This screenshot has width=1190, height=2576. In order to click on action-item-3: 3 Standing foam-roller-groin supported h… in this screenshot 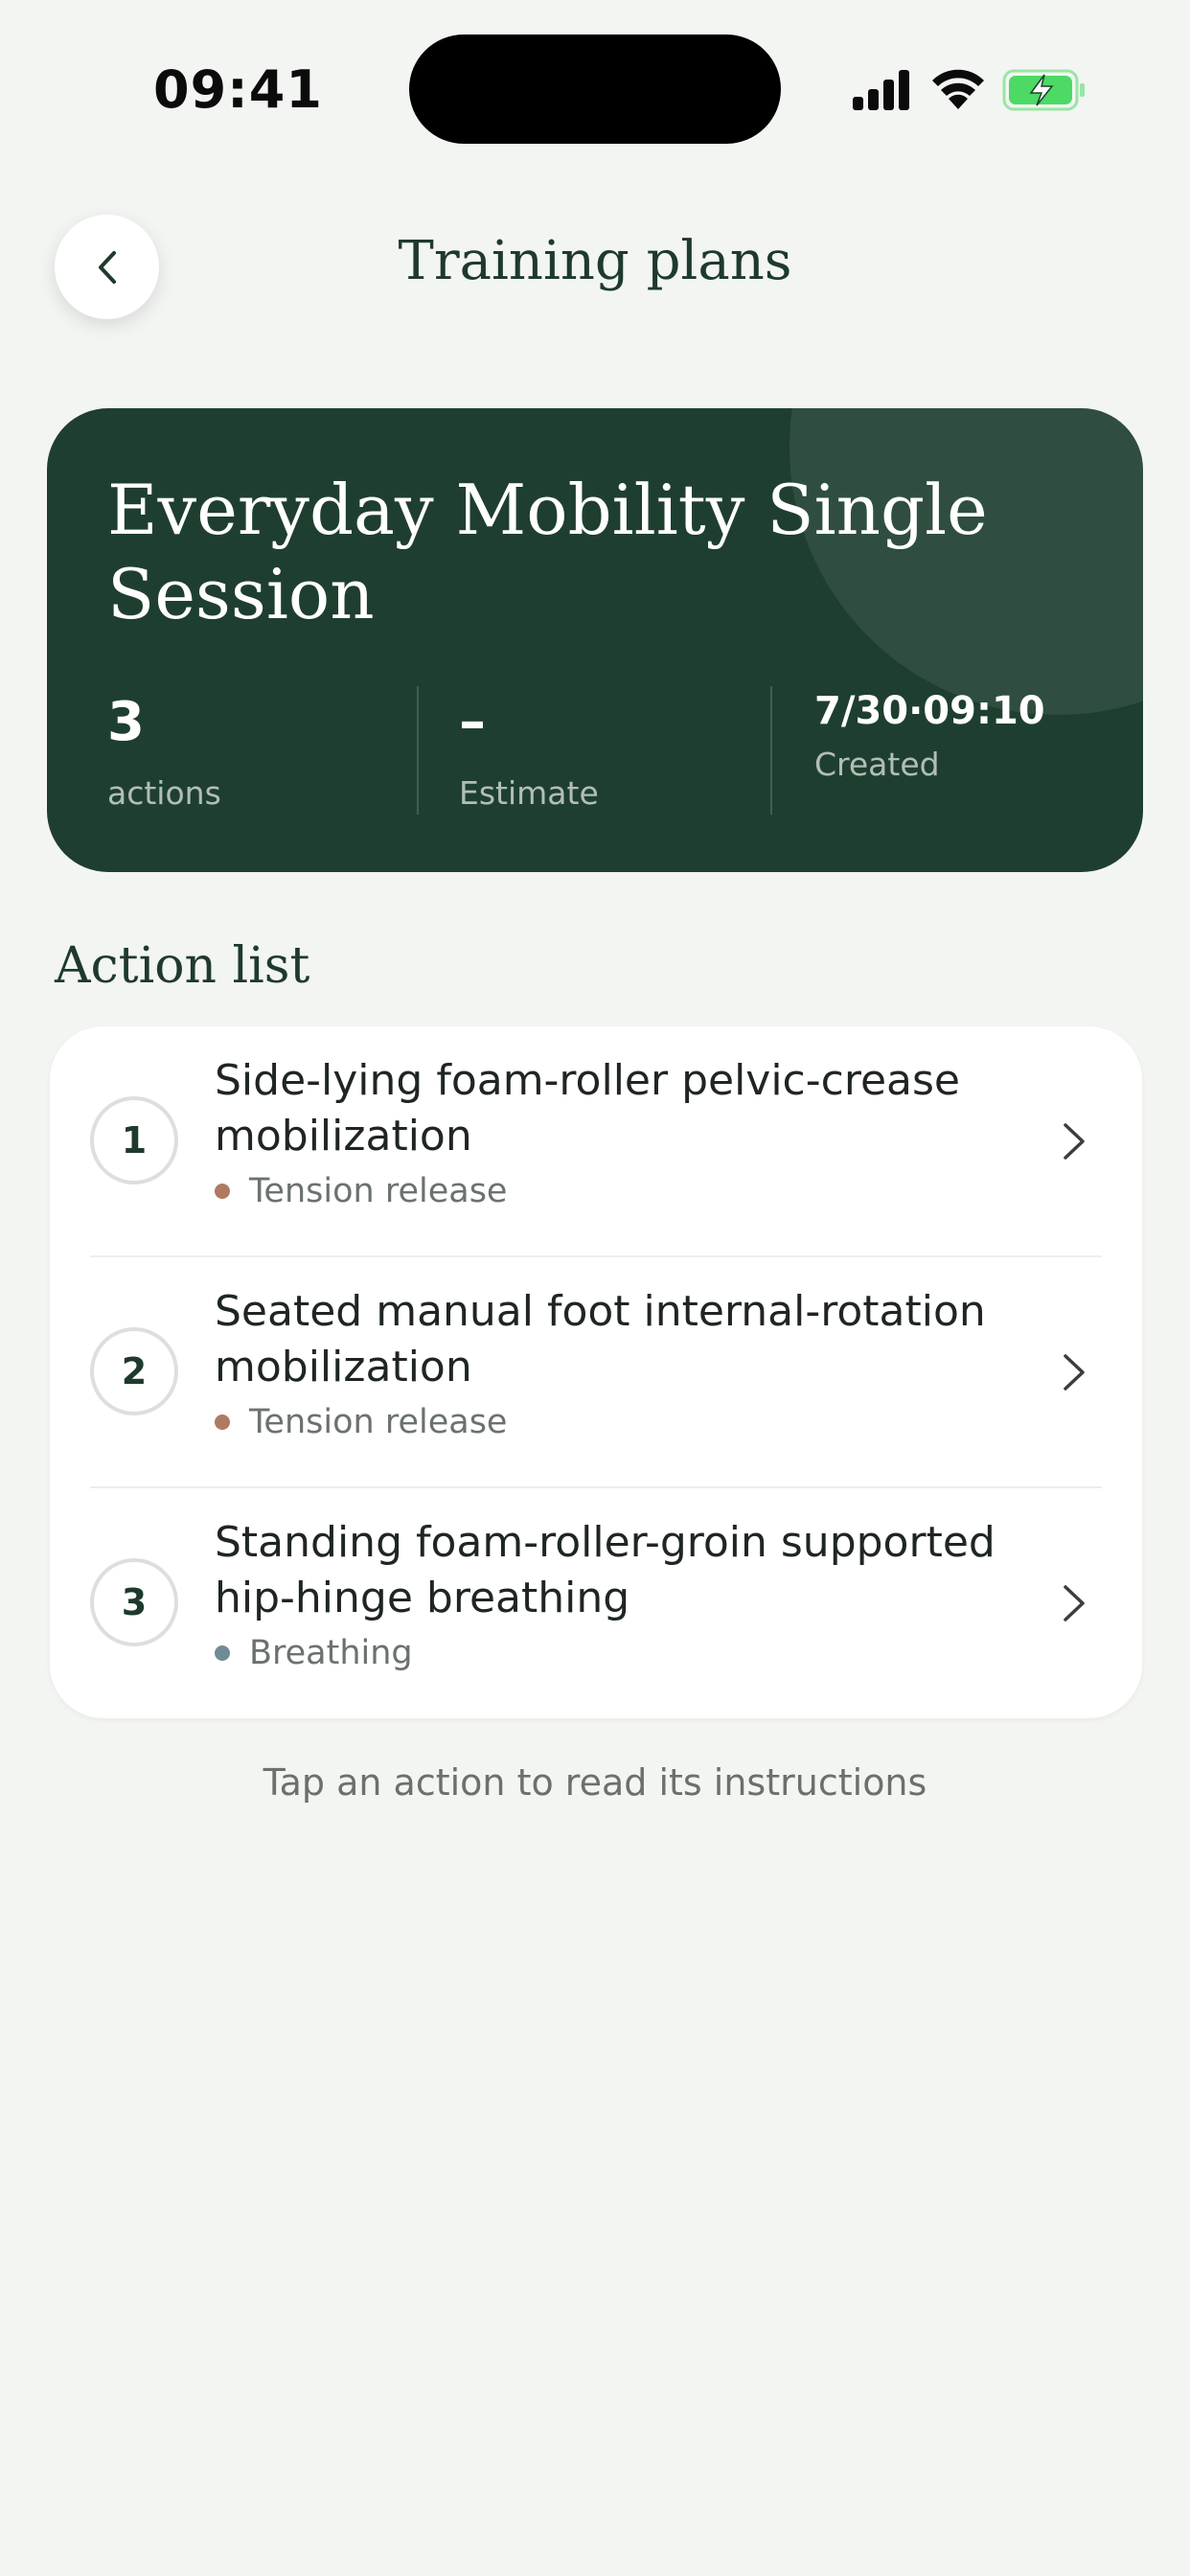, I will do `click(596, 1603)`.